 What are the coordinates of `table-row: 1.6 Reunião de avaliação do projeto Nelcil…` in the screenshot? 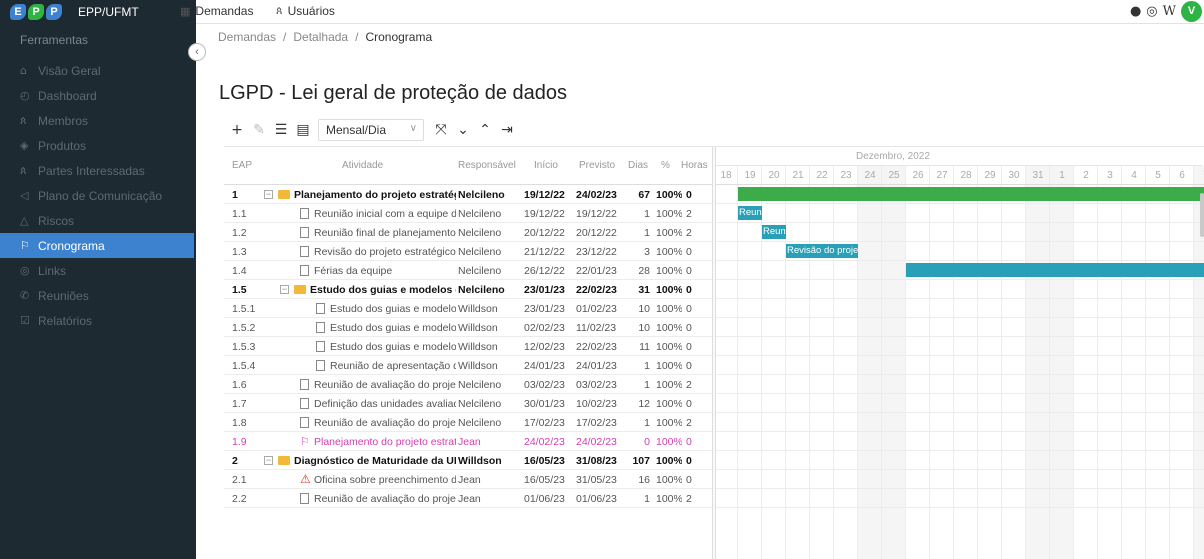 It's located at (468, 384).